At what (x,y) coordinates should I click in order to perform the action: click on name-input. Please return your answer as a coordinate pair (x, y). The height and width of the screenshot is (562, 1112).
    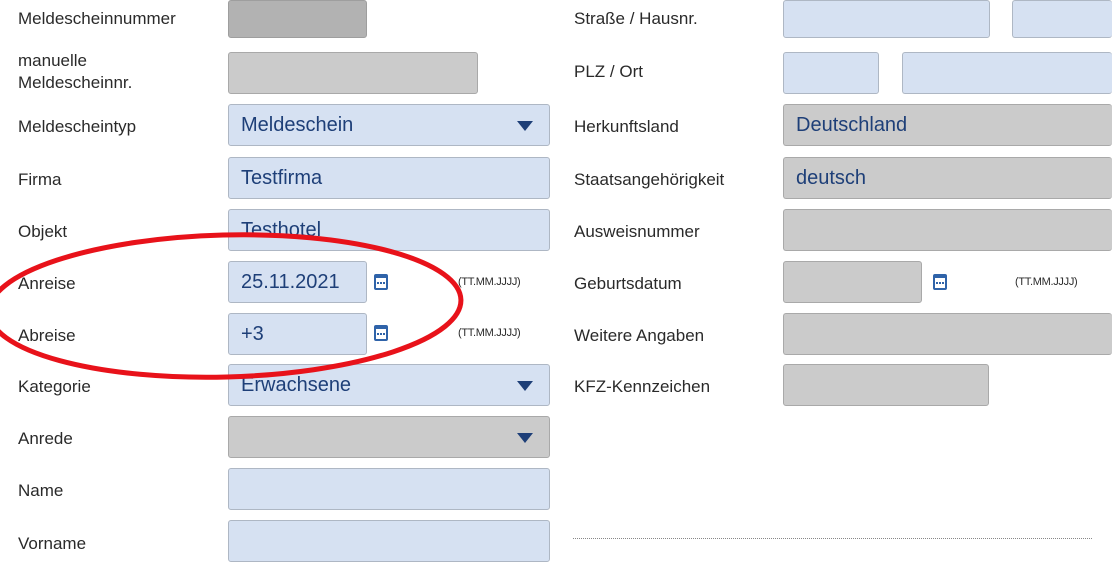
    Looking at the image, I should click on (389, 489).